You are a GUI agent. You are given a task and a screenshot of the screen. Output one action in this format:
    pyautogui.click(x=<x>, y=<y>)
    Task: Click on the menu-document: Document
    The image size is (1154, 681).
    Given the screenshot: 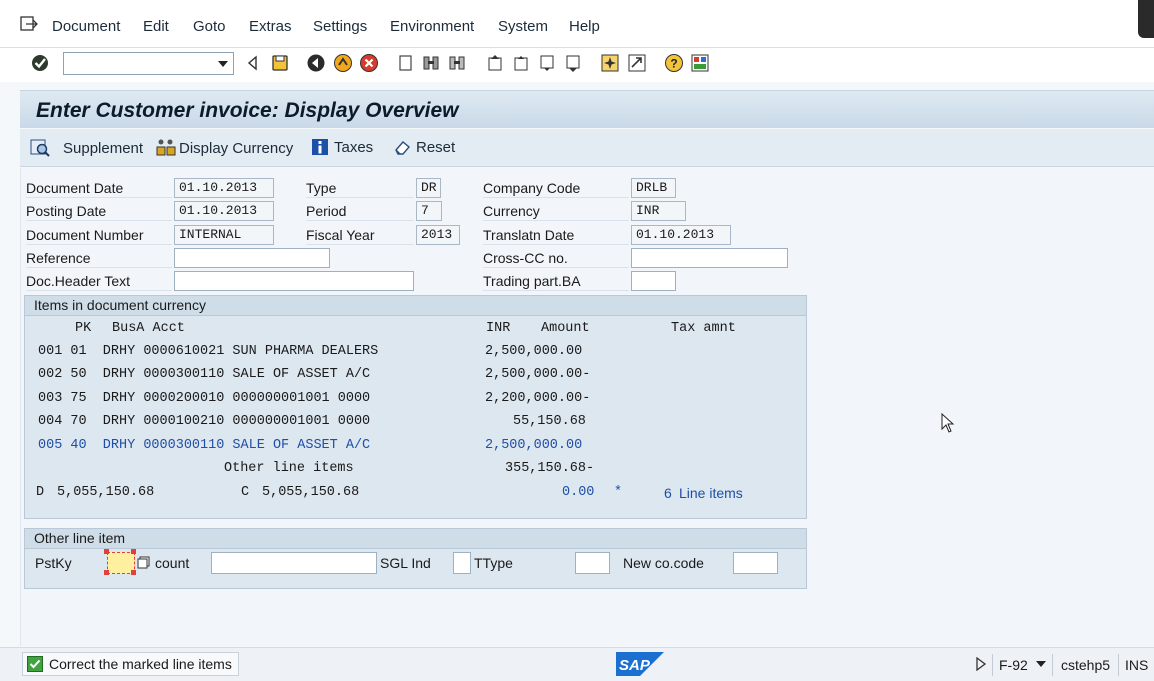 What is the action you would take?
    pyautogui.click(x=86, y=26)
    